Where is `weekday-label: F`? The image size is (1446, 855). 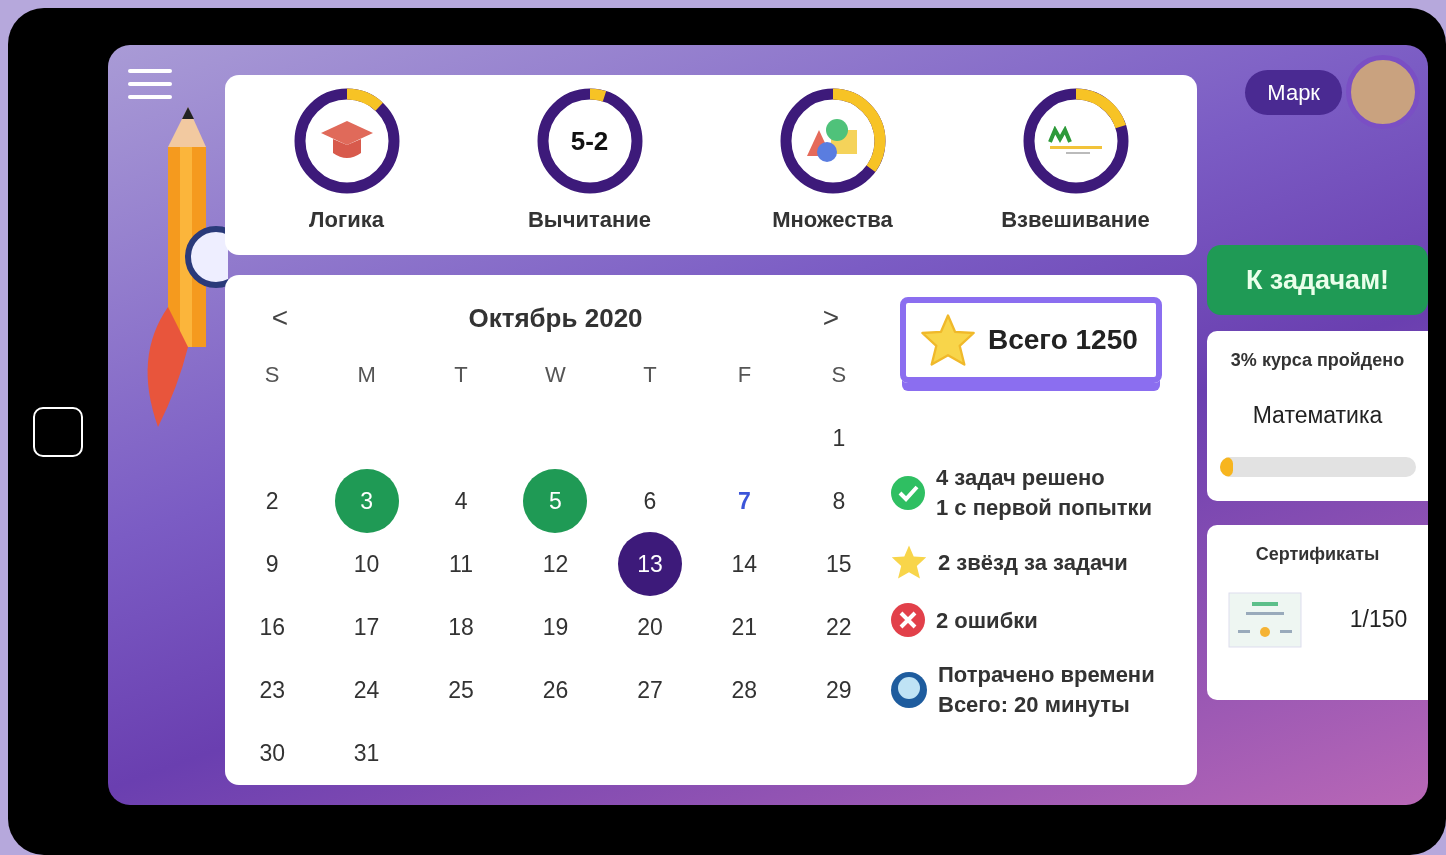 weekday-label: F is located at coordinates (744, 375).